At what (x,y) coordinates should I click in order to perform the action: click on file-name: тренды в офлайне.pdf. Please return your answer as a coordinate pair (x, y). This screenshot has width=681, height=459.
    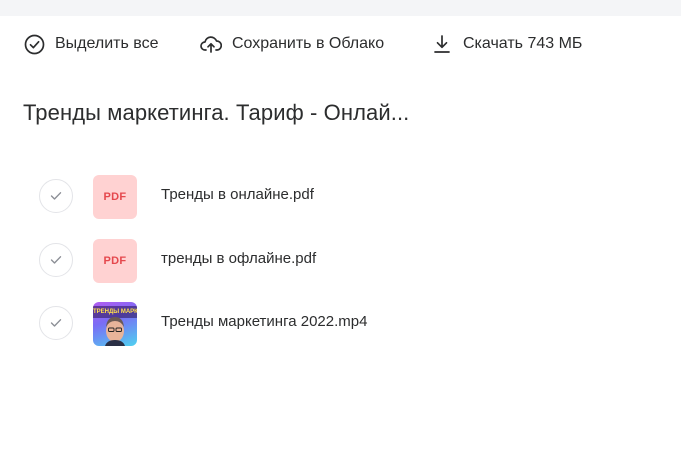
    Looking at the image, I should click on (238, 258).